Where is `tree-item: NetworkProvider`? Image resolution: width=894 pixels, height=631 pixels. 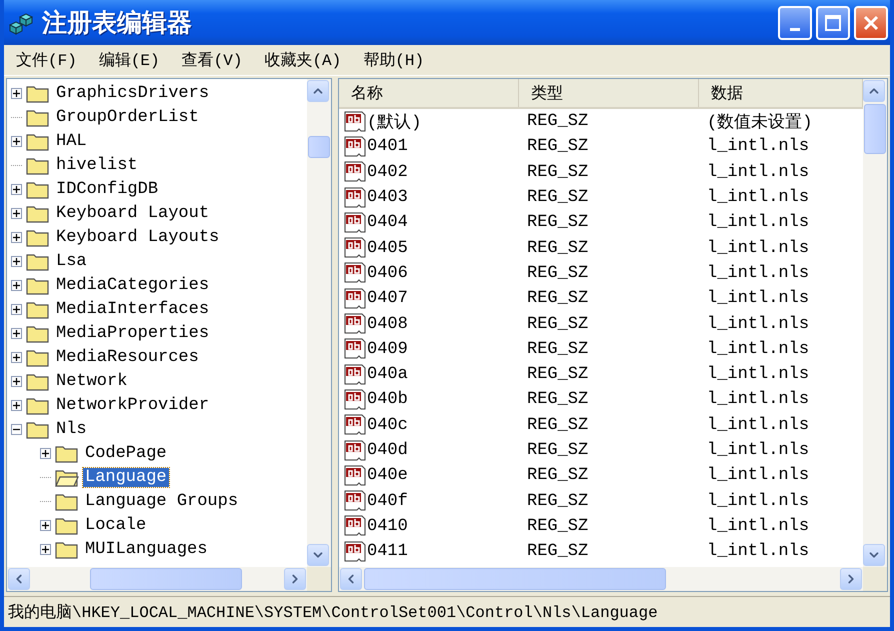
tree-item: NetworkProvider is located at coordinates (133, 405).